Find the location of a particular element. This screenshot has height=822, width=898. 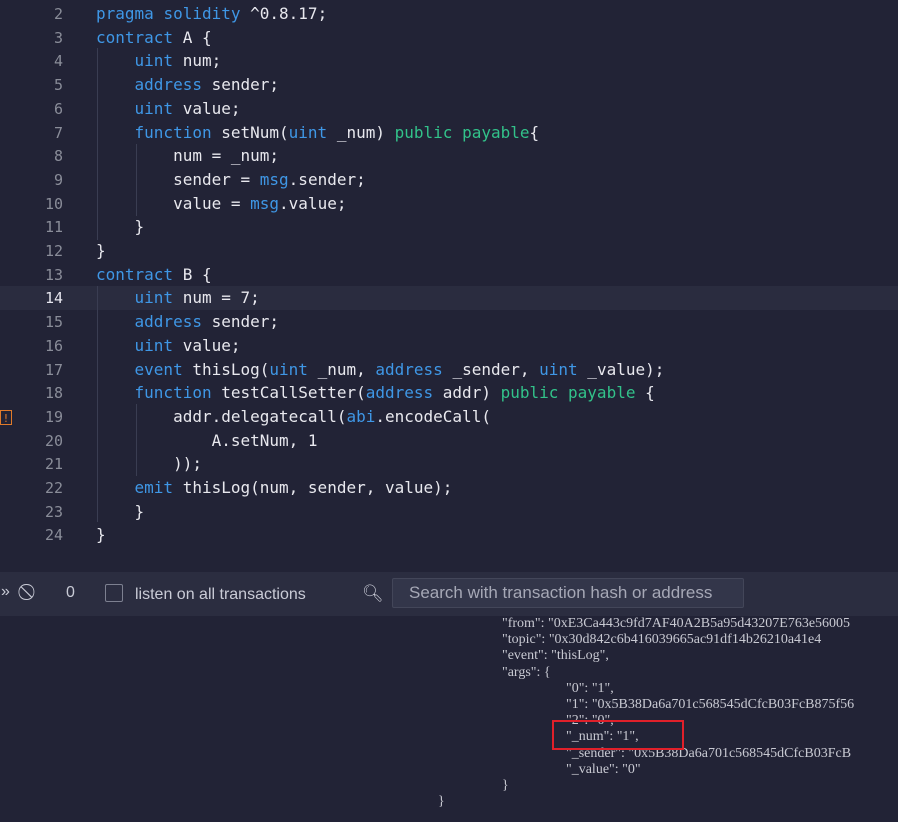

listen-all-transactions-checkbox is located at coordinates (114, 593).